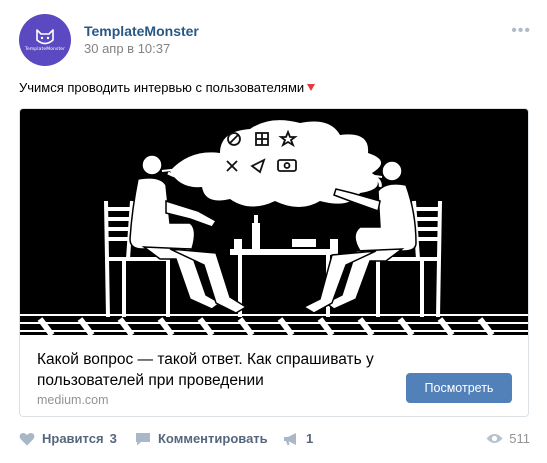 Image resolution: width=547 pixels, height=463 pixels. What do you see at coordinates (274, 441) in the screenshot?
I see `post-actions: Нравится 3 Комментировать 1 511` at bounding box center [274, 441].